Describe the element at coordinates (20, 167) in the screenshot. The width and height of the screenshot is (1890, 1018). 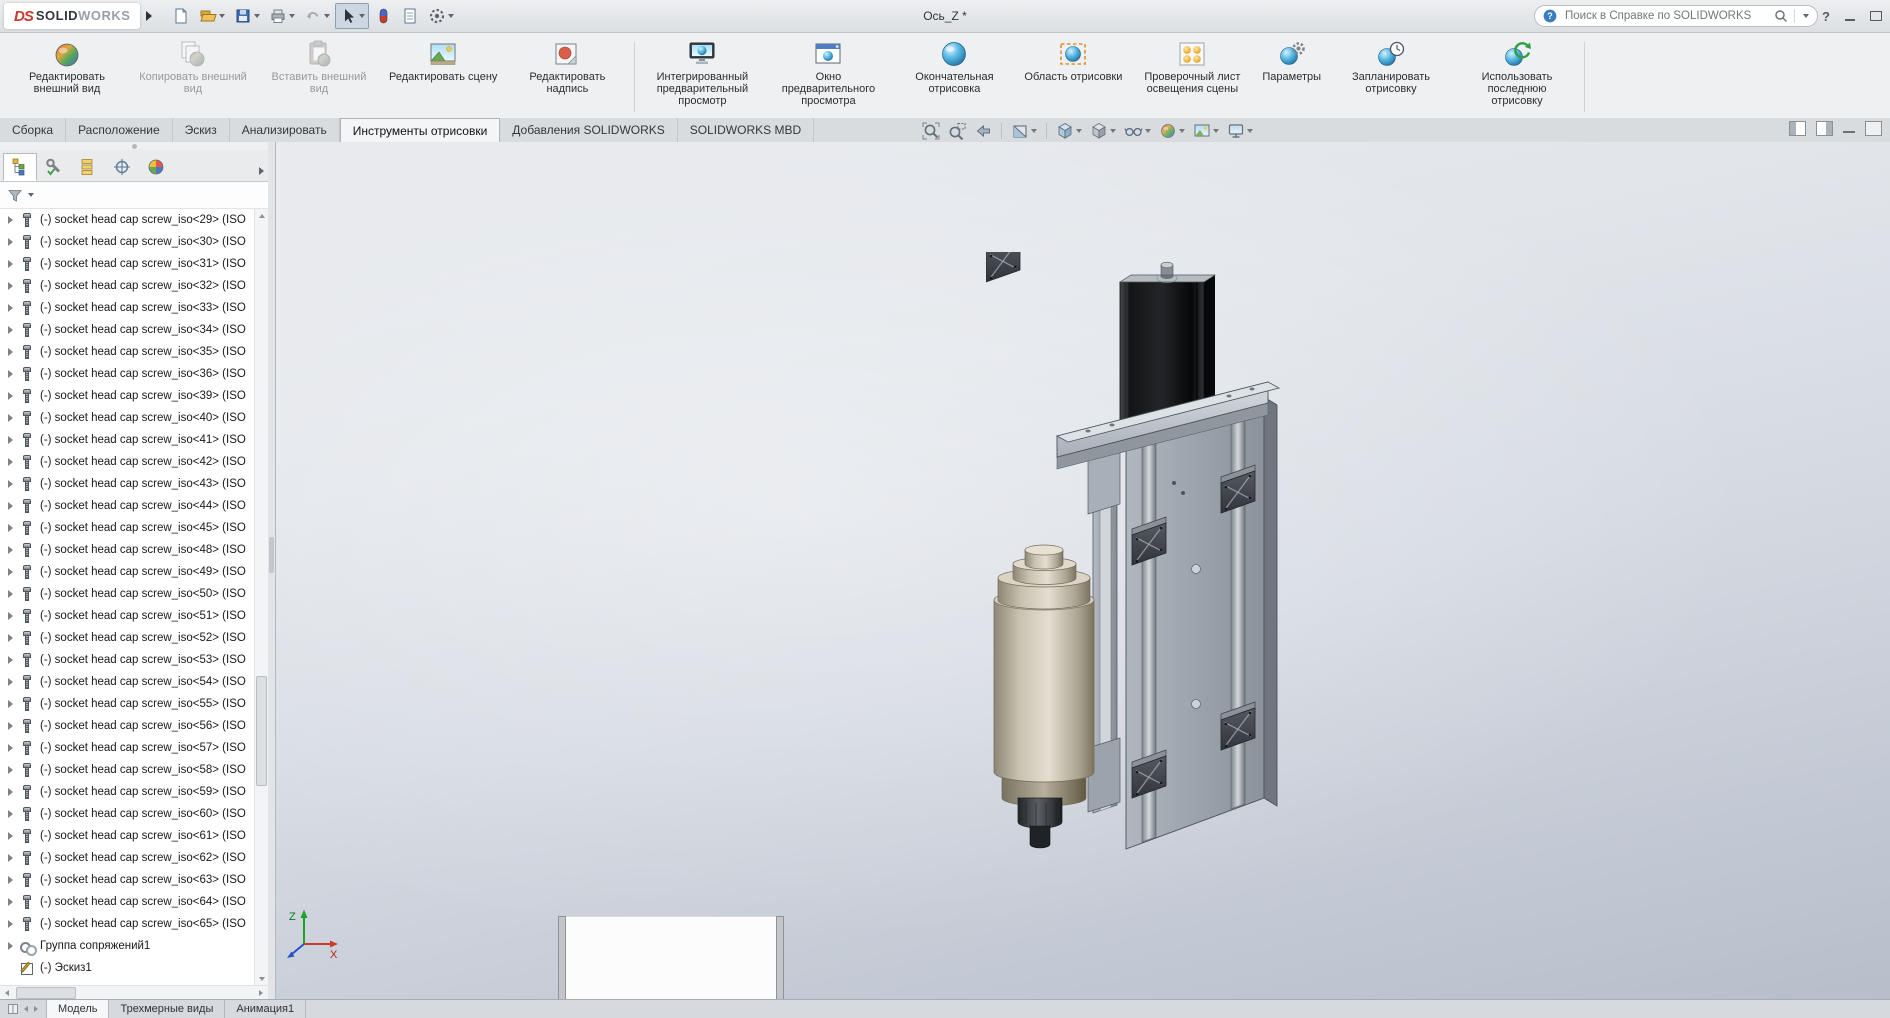
I see `feature-manager-tab` at that location.